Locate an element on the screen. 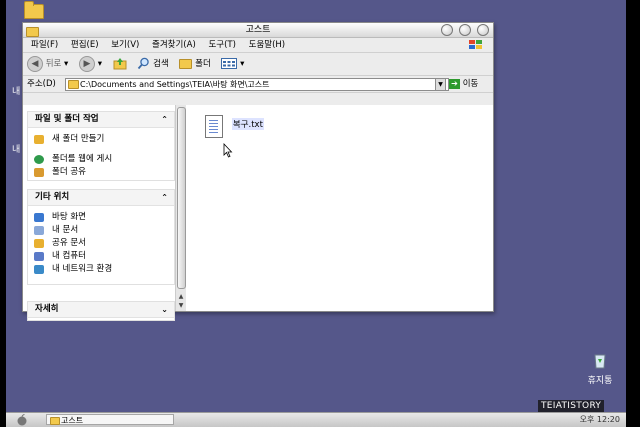 This screenshot has width=640, height=427. folders-button: 폴더 is located at coordinates (195, 64).